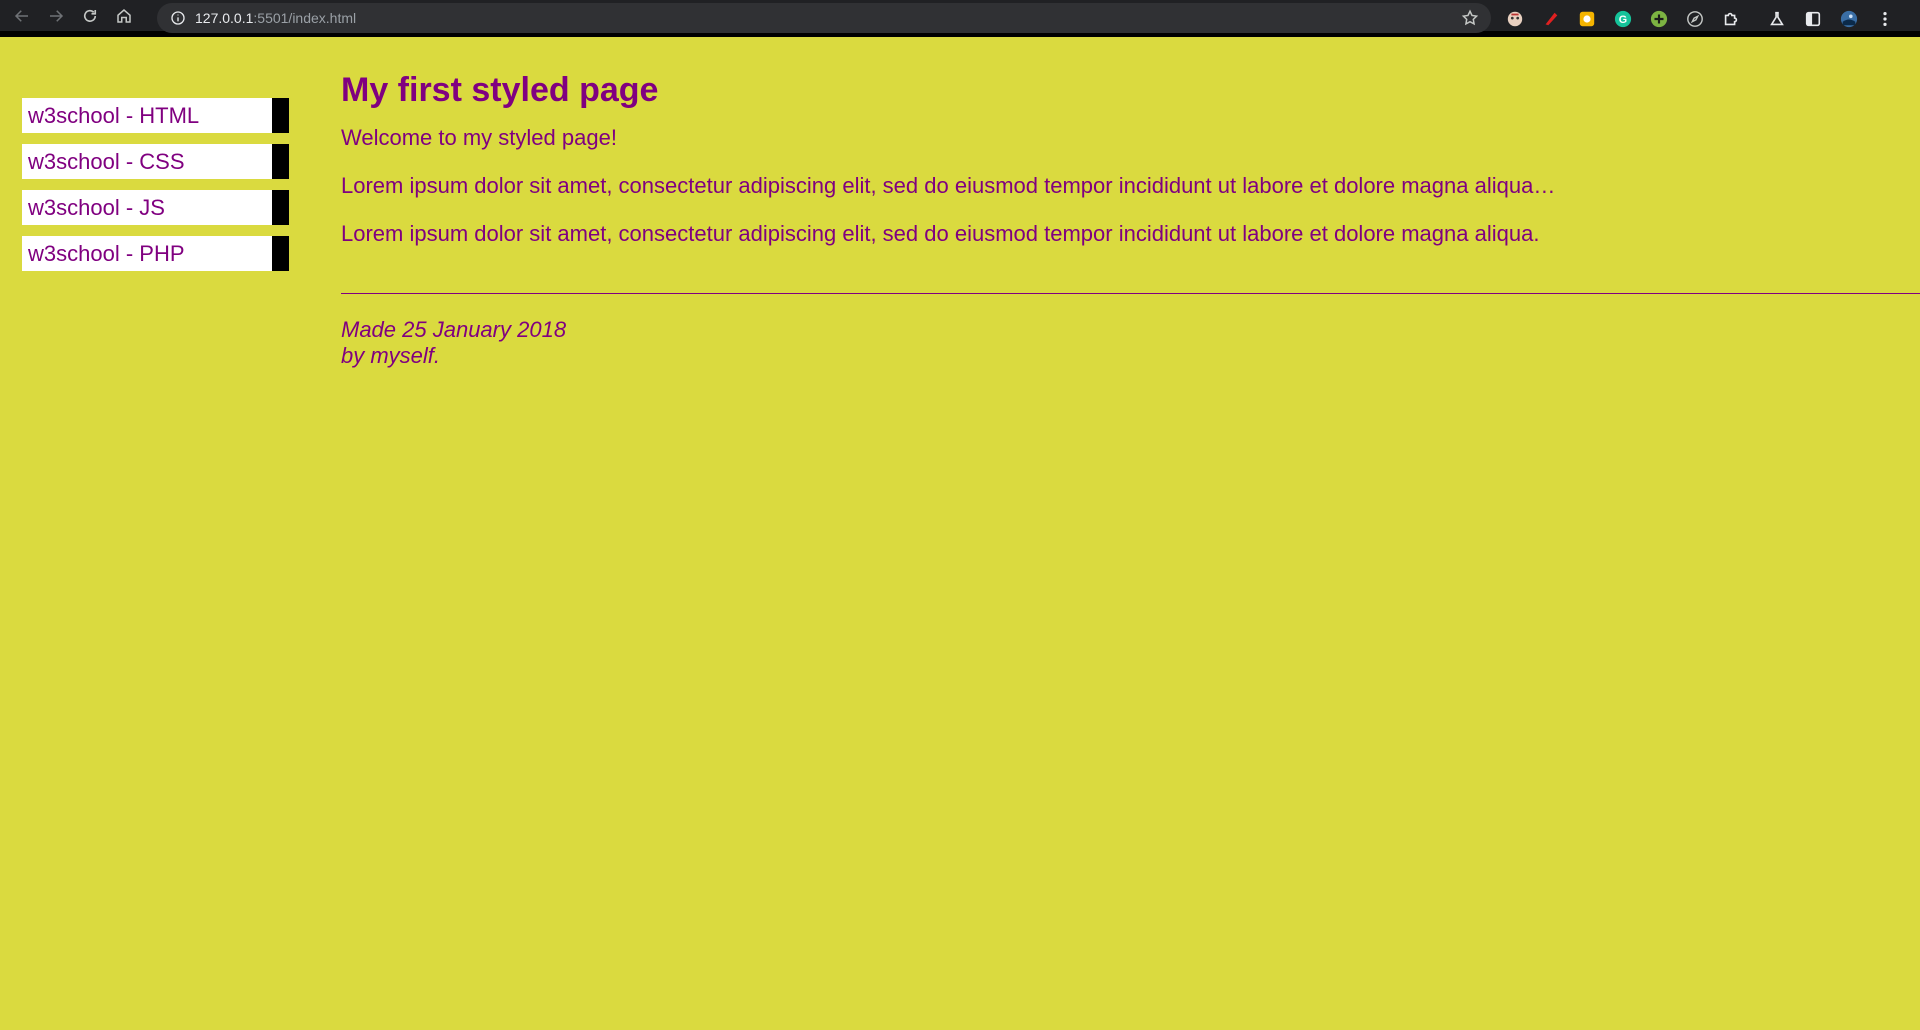 Image resolution: width=1920 pixels, height=1030 pixels. Describe the element at coordinates (224, 18) in the screenshot. I see `url-host: 127.0.0.1` at that location.